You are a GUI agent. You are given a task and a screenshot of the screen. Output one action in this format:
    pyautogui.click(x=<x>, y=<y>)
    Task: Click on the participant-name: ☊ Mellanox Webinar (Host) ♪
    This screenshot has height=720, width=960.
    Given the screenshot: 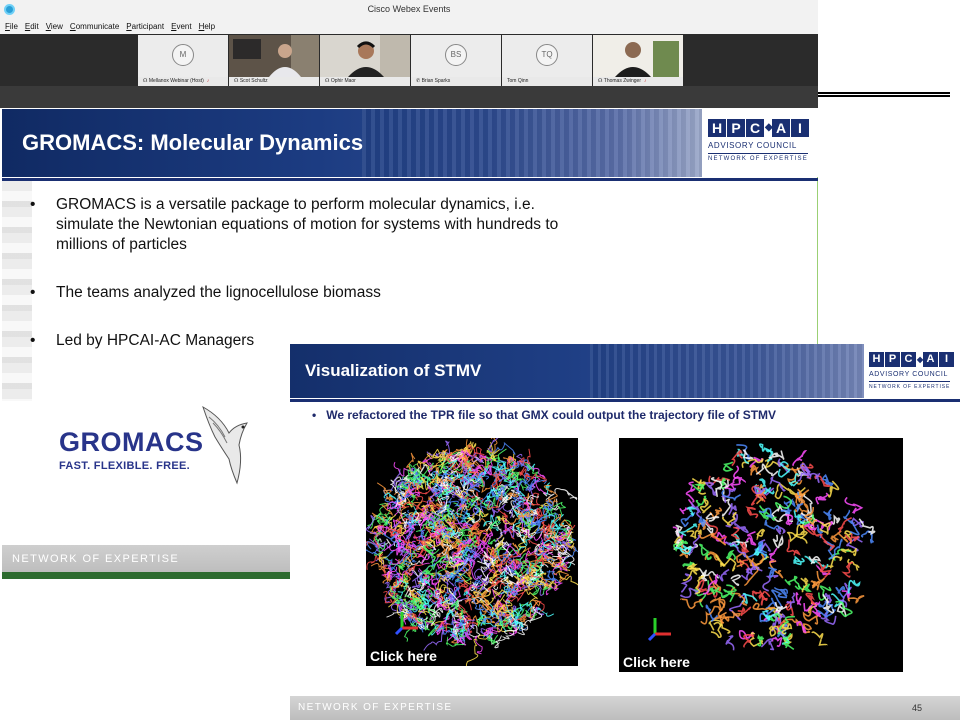 What is the action you would take?
    pyautogui.click(x=183, y=81)
    